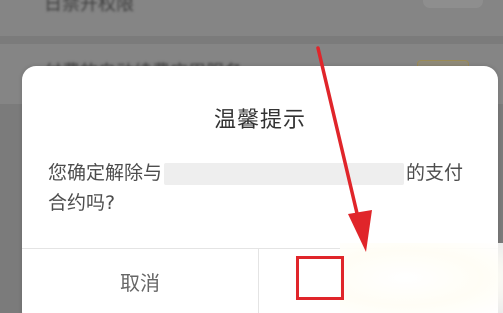  I want to click on cancel-button: 取消, so click(140, 280).